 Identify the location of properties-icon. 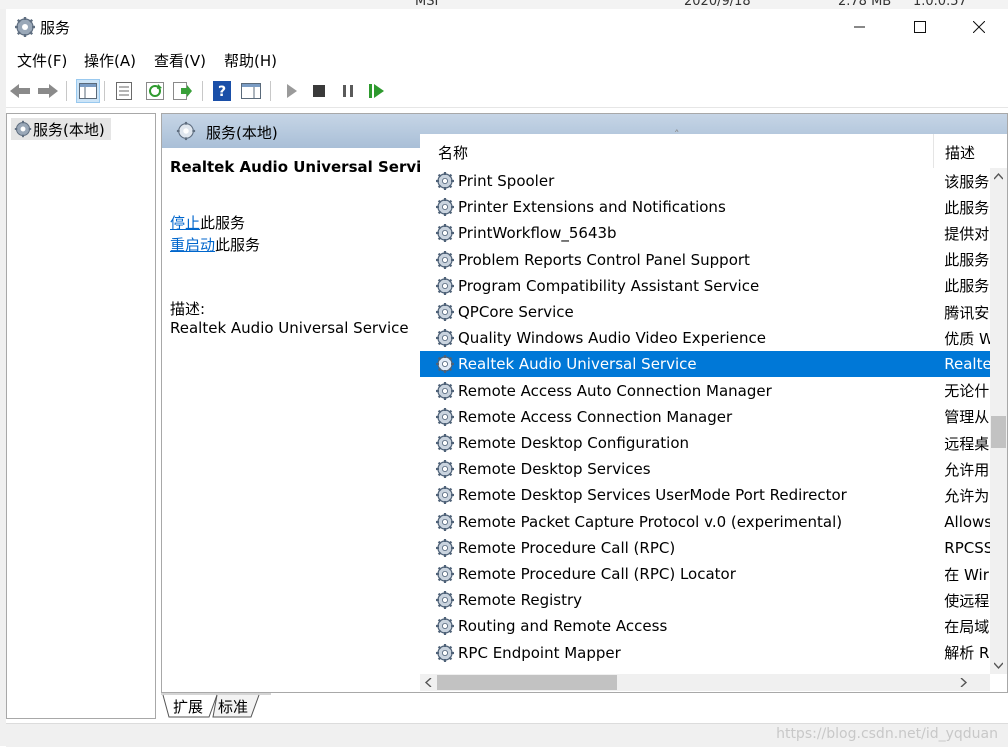
(124, 91).